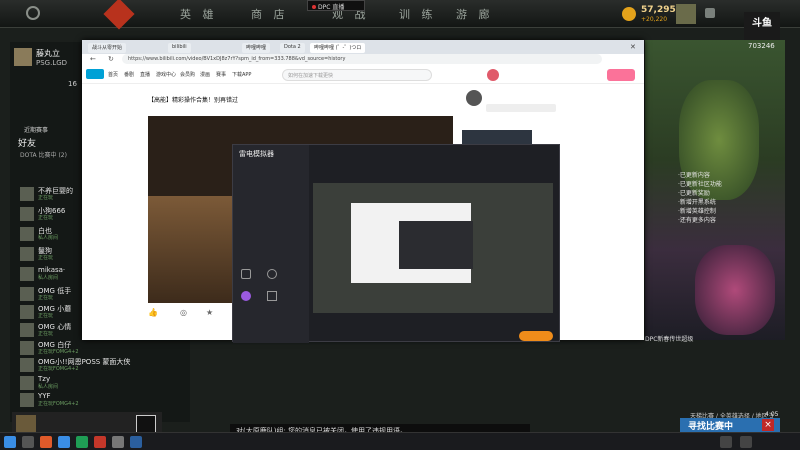 The image size is (800, 450). I want to click on nav-vip-shop: 会员购, so click(187, 74).